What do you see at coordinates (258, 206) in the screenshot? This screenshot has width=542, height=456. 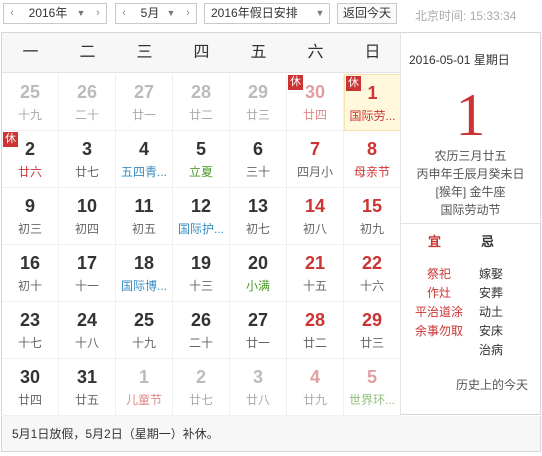 I see `day-number: 13` at bounding box center [258, 206].